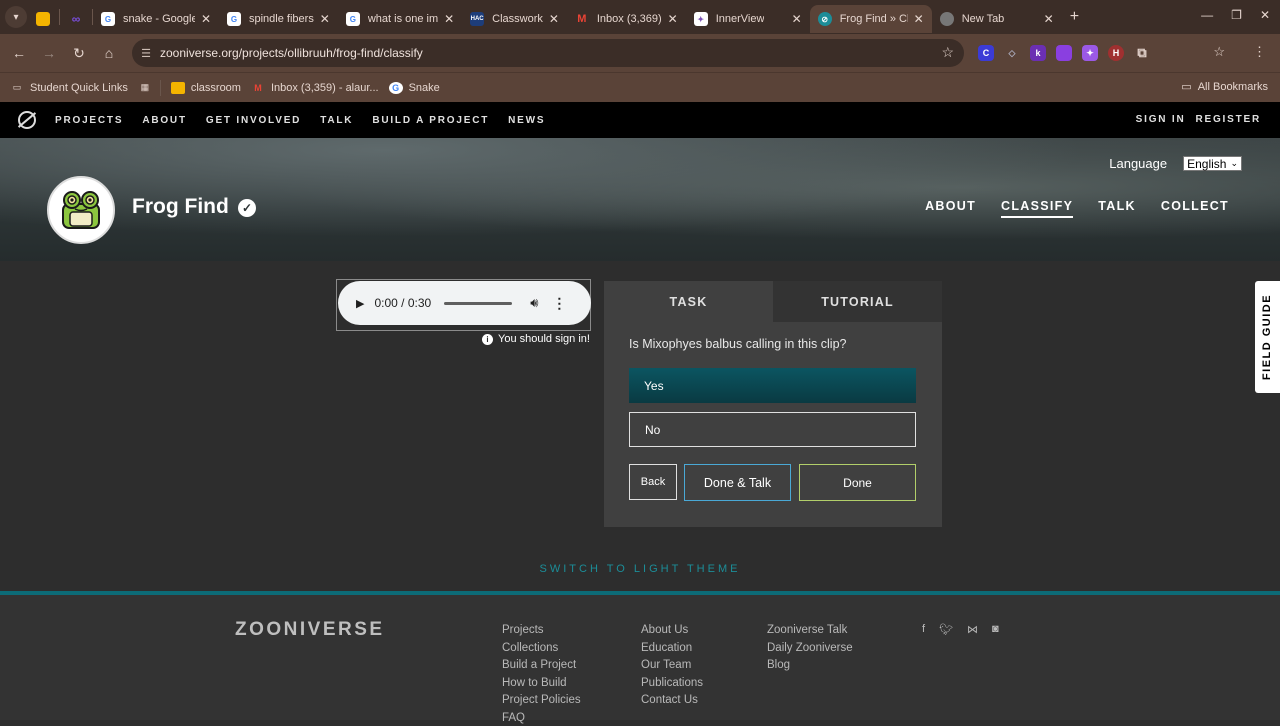 The width and height of the screenshot is (1280, 726). Describe the element at coordinates (310, 630) in the screenshot. I see `footer-logo: ZOONIVERSE` at that location.